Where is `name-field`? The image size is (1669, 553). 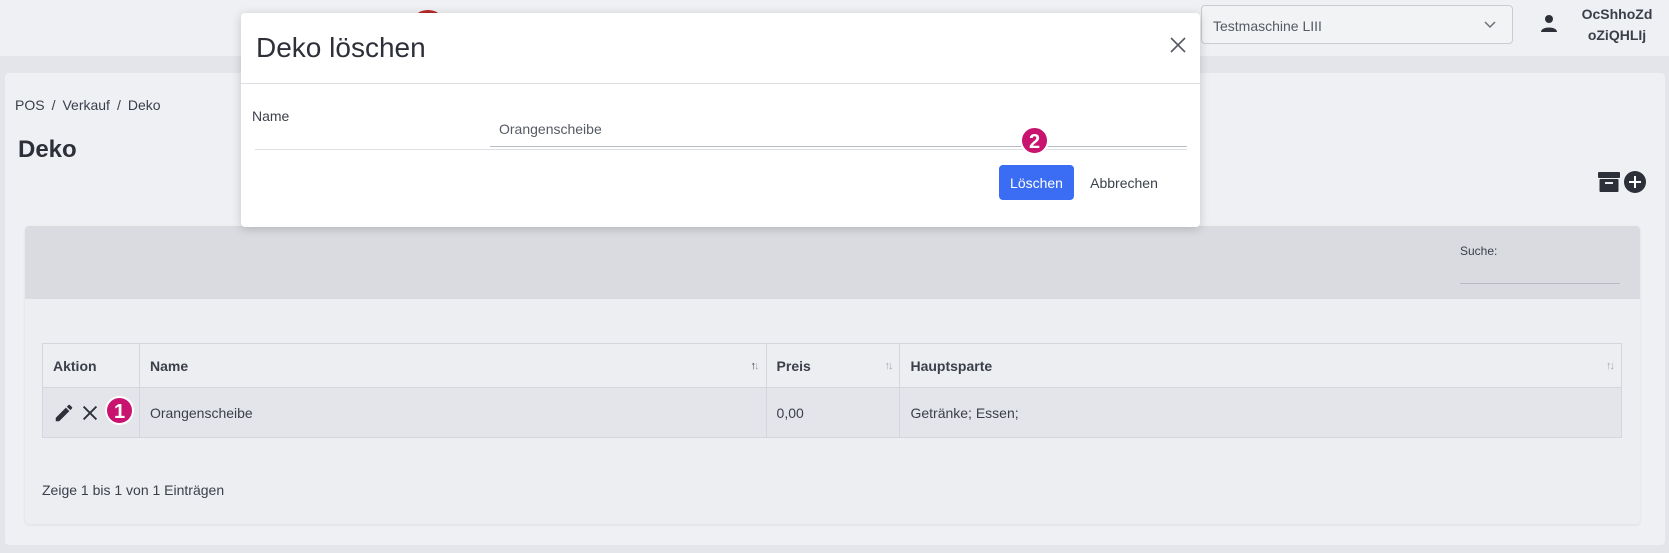
name-field is located at coordinates (838, 129).